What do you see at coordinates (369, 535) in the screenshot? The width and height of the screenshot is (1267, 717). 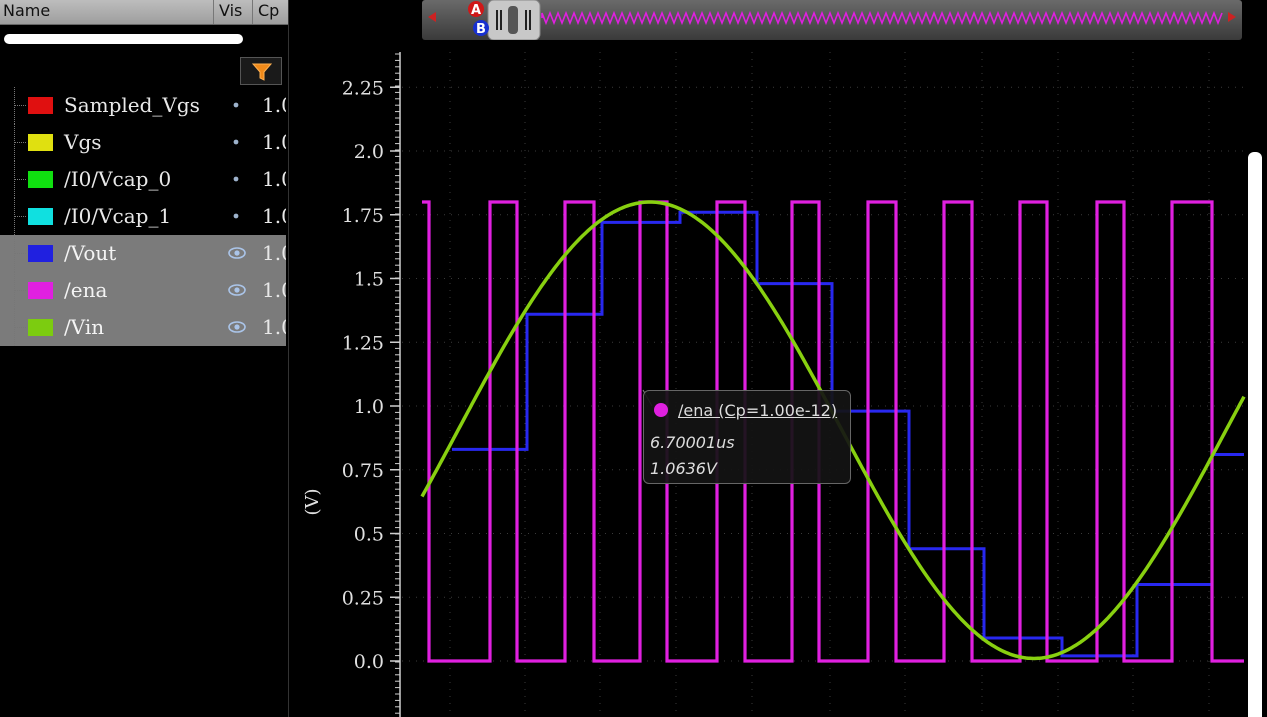 I see `y-tick-label: 0.5` at bounding box center [369, 535].